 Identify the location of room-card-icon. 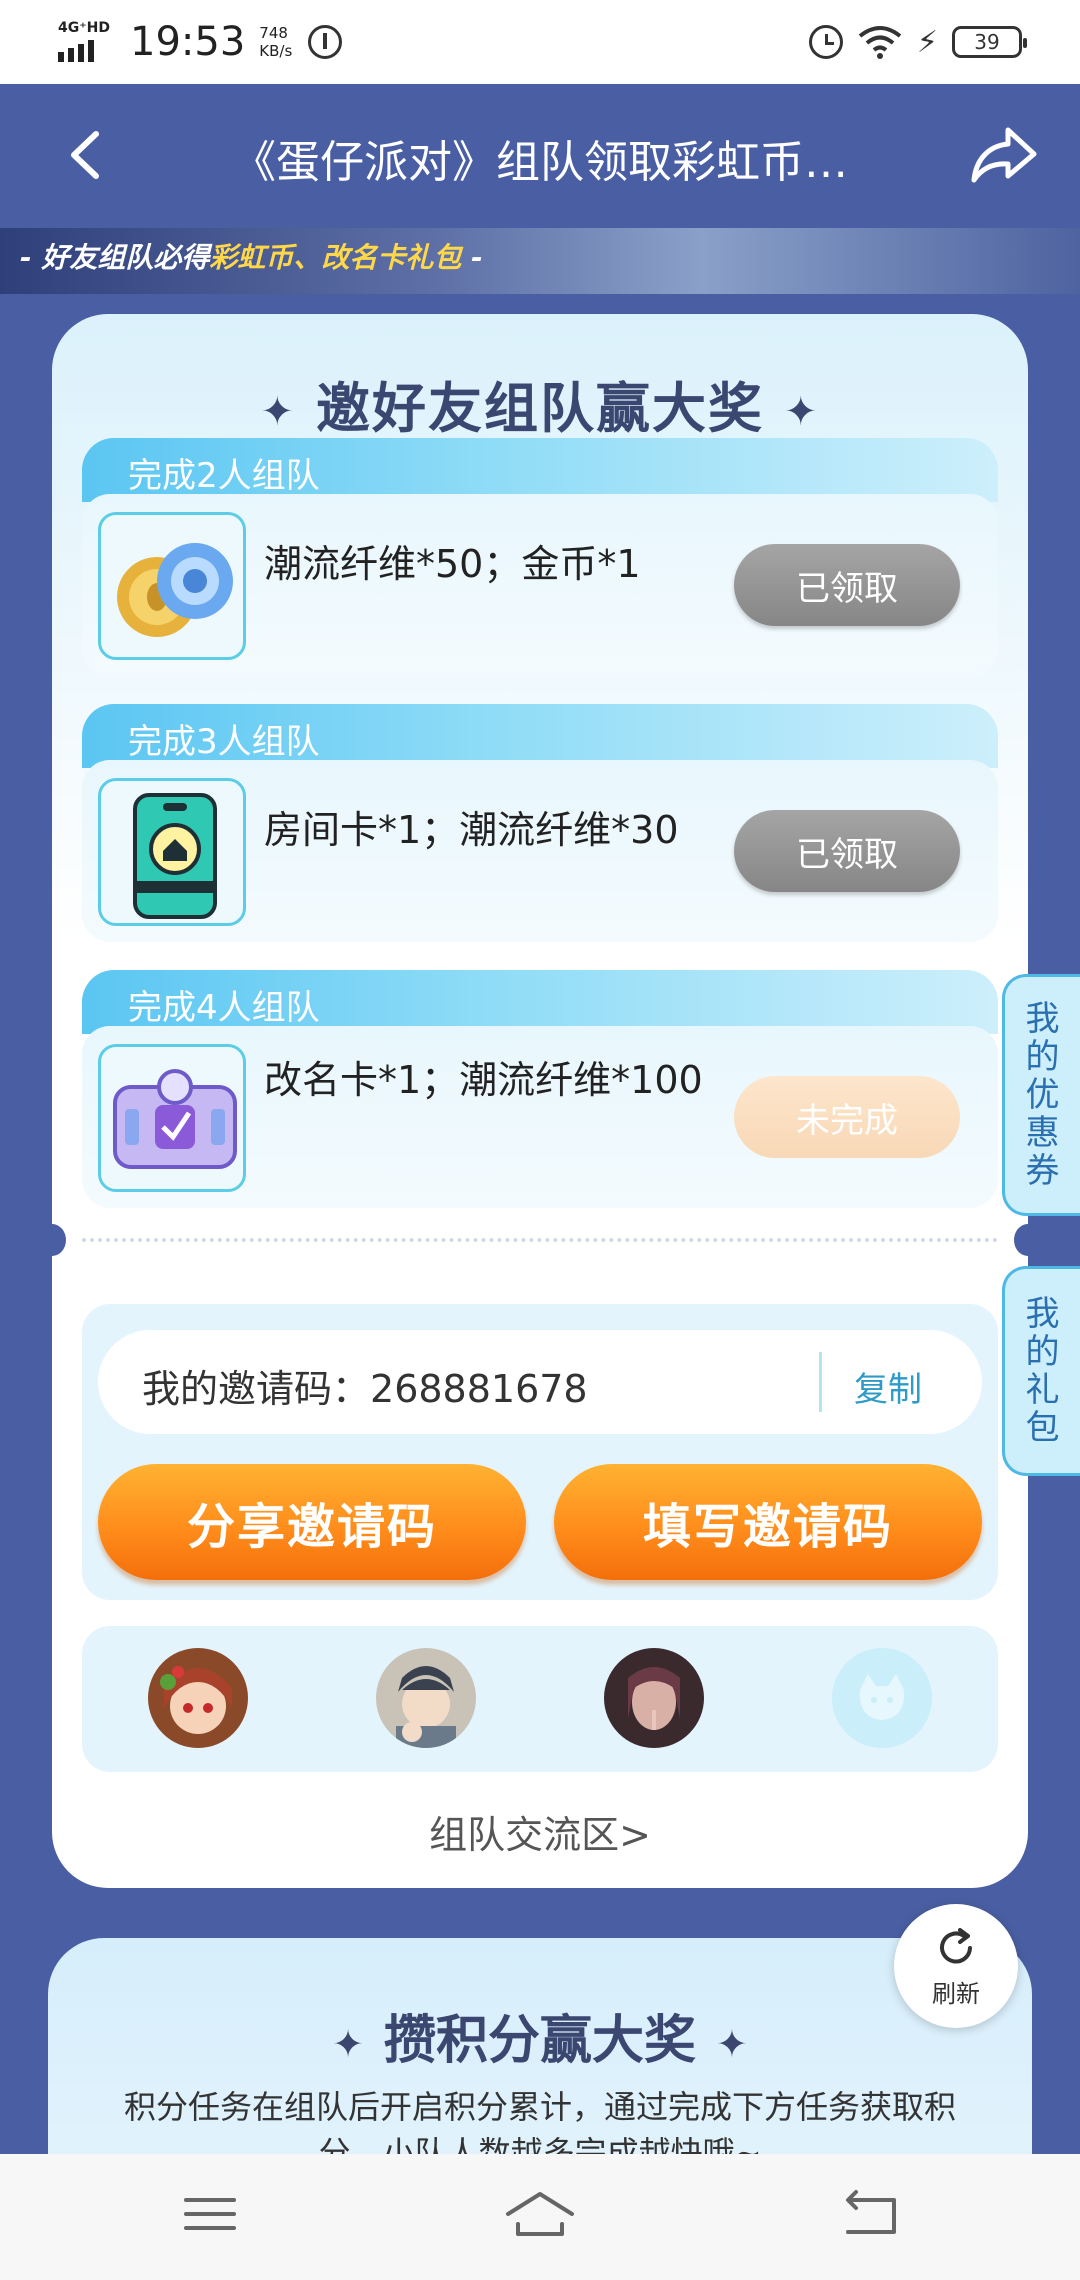
(172, 852).